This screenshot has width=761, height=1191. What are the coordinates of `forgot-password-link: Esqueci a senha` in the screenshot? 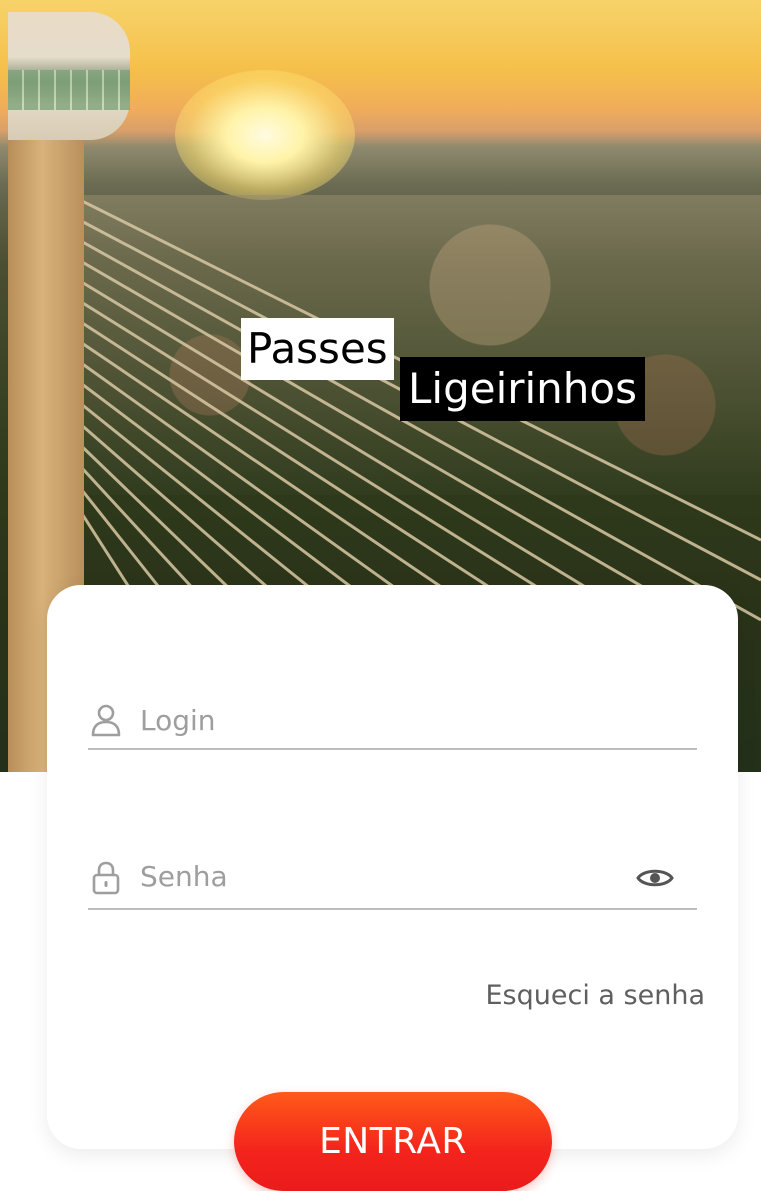 It's located at (596, 995).